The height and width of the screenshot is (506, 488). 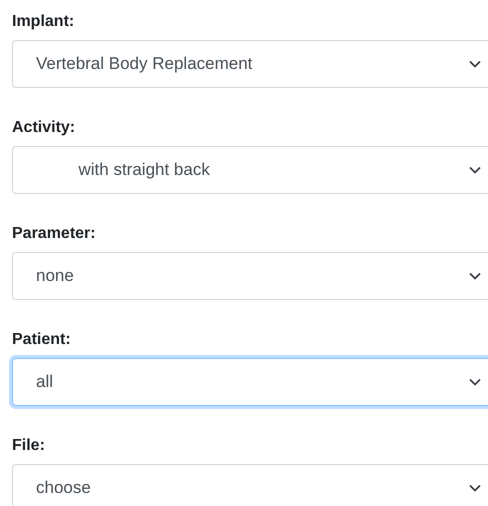 I want to click on dropdown-field: choose, so click(x=250, y=485).